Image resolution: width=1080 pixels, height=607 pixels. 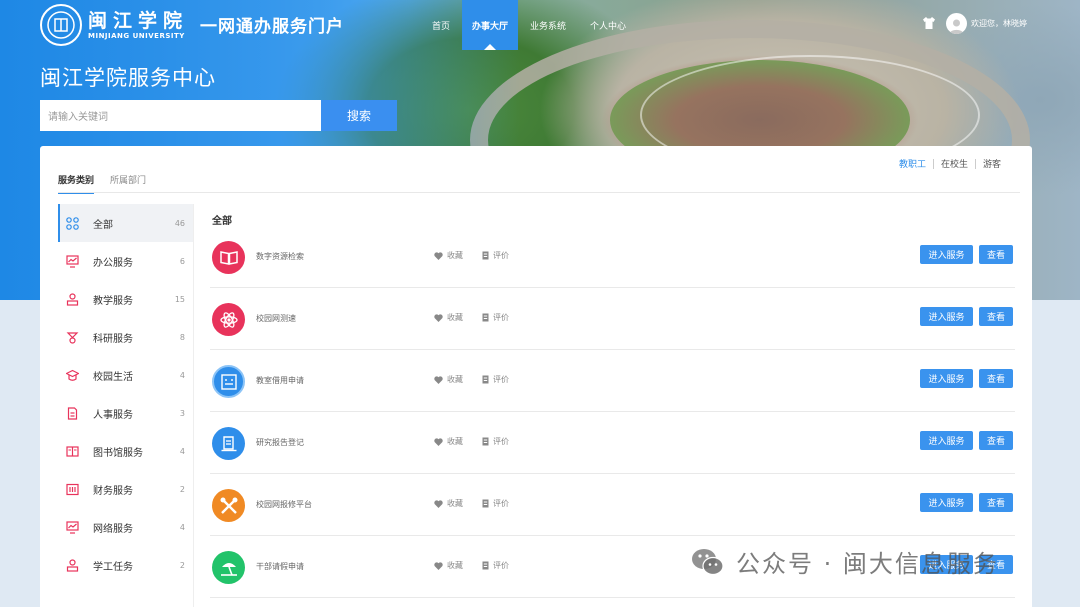 What do you see at coordinates (228, 443) in the screenshot?
I see `report-icon` at bounding box center [228, 443].